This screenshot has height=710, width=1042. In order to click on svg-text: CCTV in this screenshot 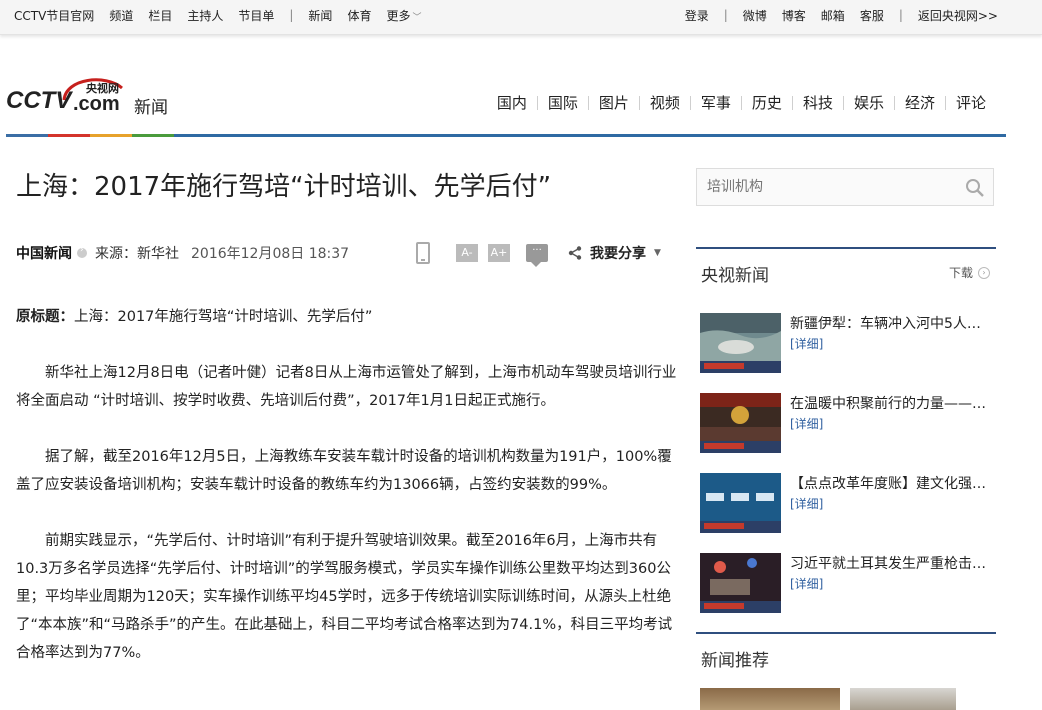, I will do `click(39, 100)`.